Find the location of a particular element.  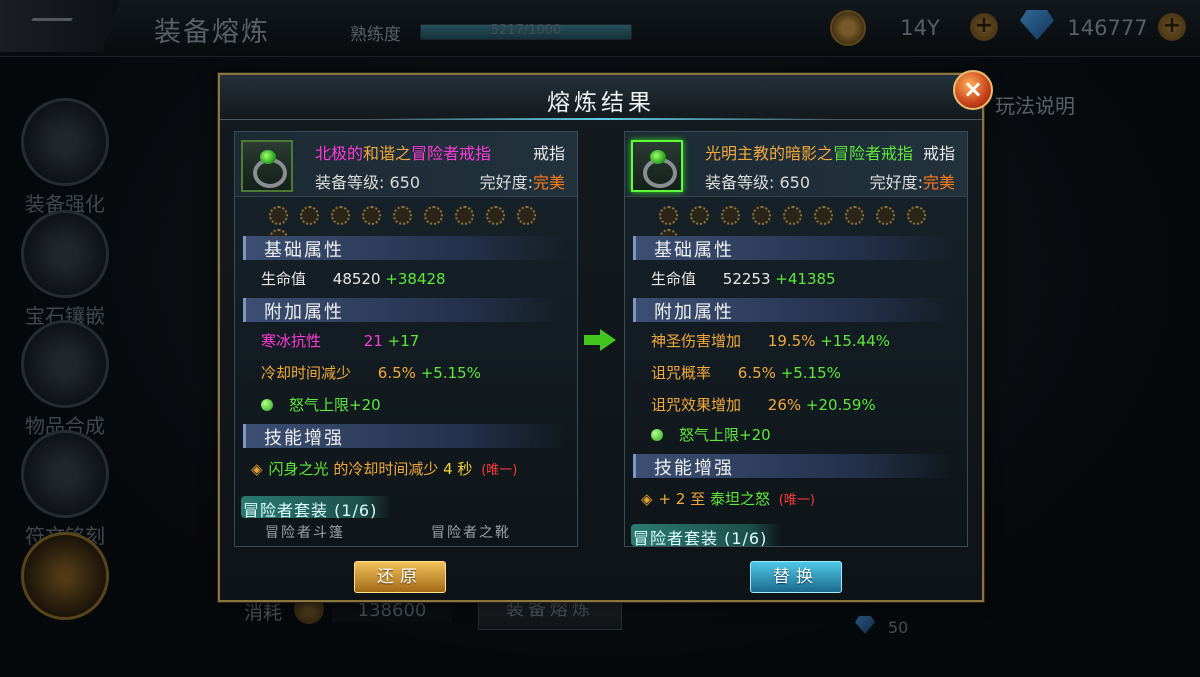

item-header: 北极的和谐之冒险者戒指 戒指 装备等级: 650 完好度:完美 is located at coordinates (406, 164).